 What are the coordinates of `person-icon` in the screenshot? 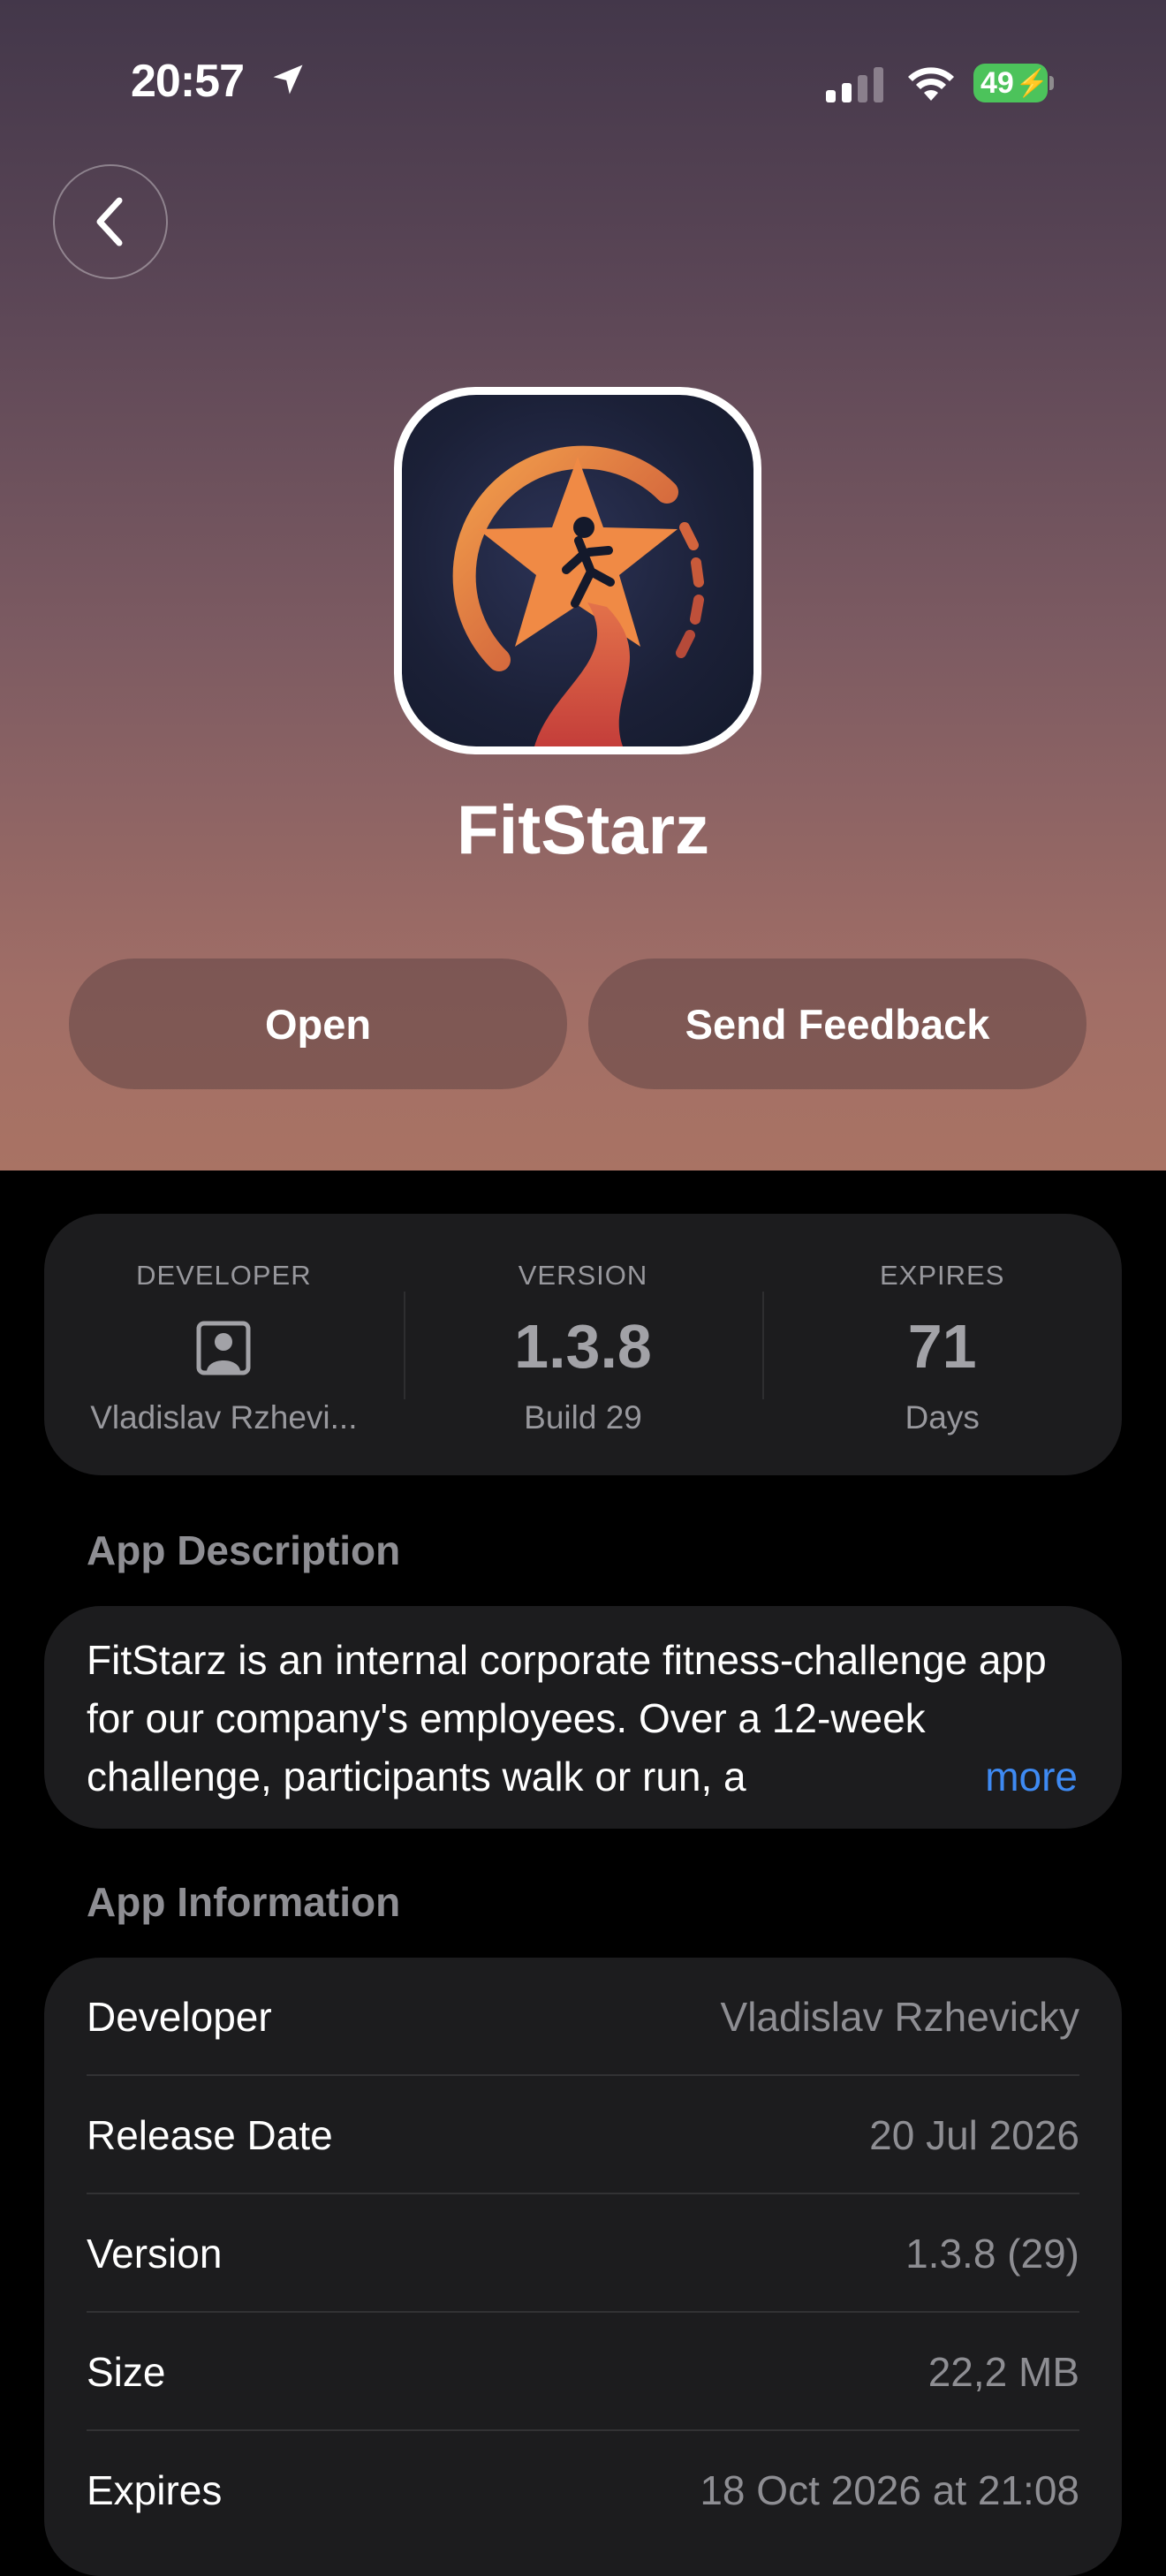 It's located at (223, 1348).